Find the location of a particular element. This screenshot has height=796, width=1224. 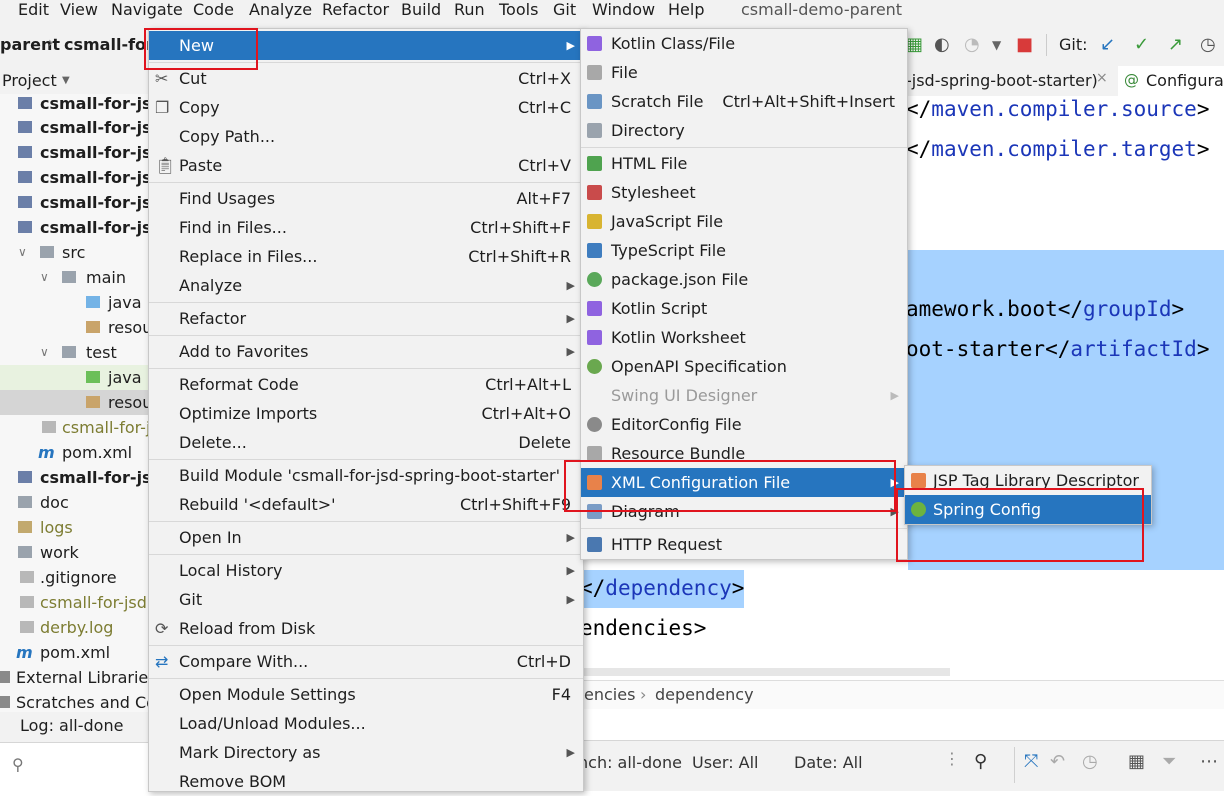

menu-run: Run is located at coordinates (469, 10).